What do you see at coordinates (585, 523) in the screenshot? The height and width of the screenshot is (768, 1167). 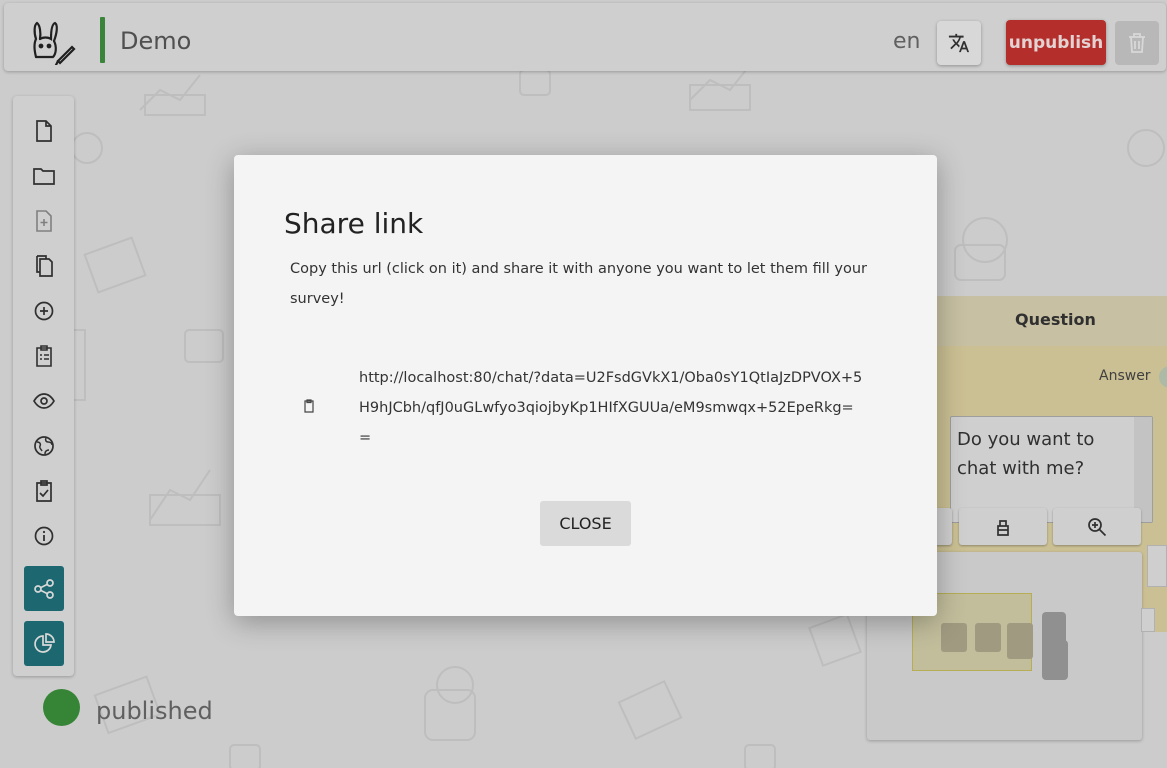 I see `close-button: CLOSE` at bounding box center [585, 523].